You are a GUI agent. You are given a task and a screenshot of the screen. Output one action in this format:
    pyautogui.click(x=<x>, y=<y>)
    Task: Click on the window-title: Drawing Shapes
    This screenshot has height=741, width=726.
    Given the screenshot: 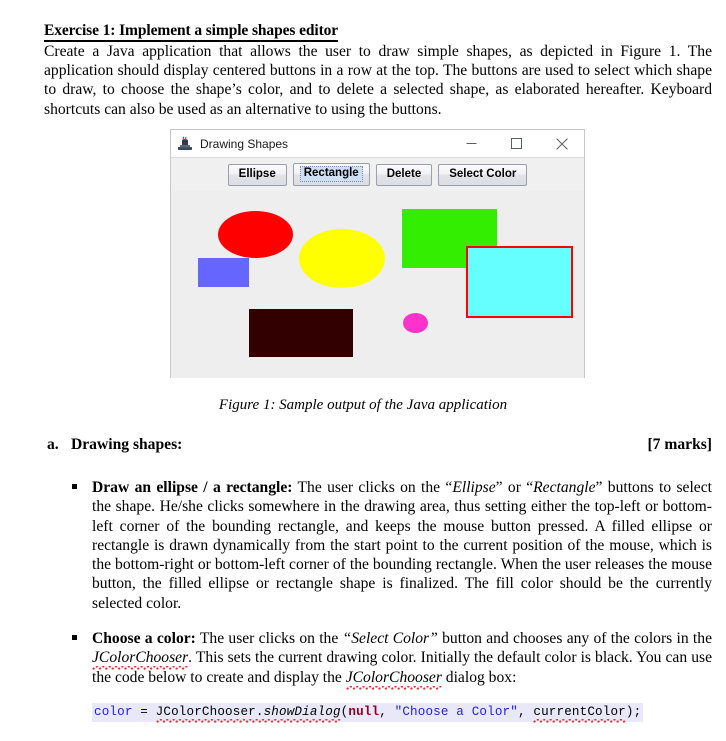 What is the action you would take?
    pyautogui.click(x=244, y=143)
    